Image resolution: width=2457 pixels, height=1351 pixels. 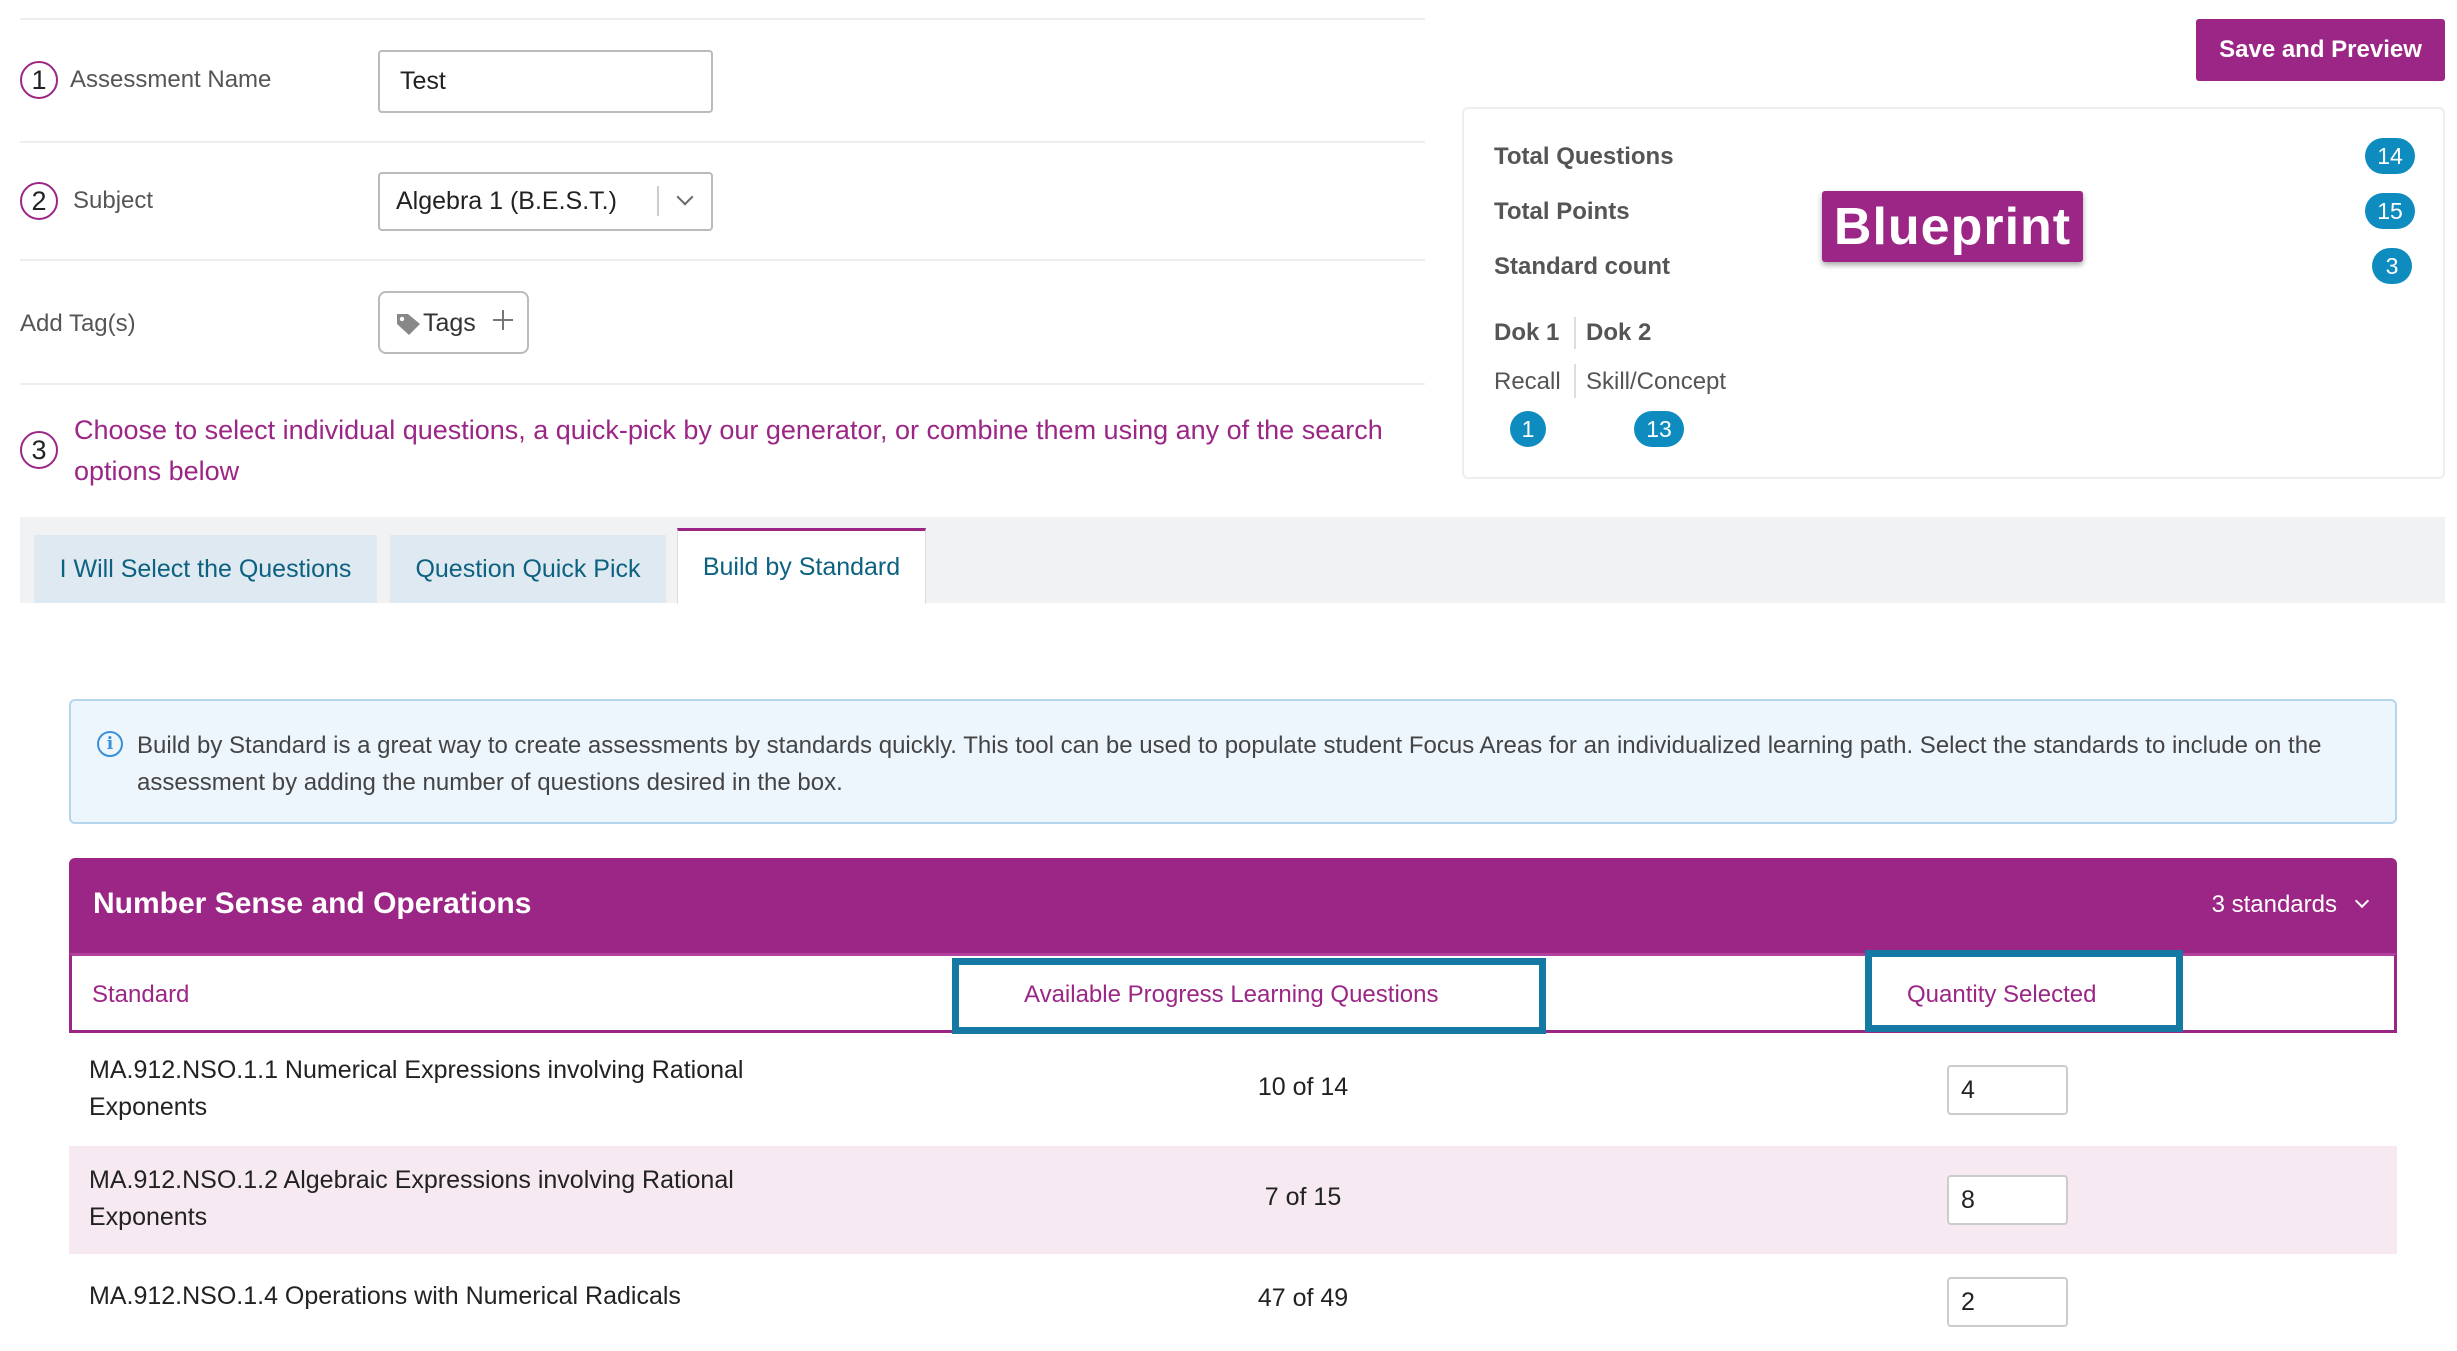 What do you see at coordinates (2007, 1200) in the screenshot?
I see `quantity-input: 8` at bounding box center [2007, 1200].